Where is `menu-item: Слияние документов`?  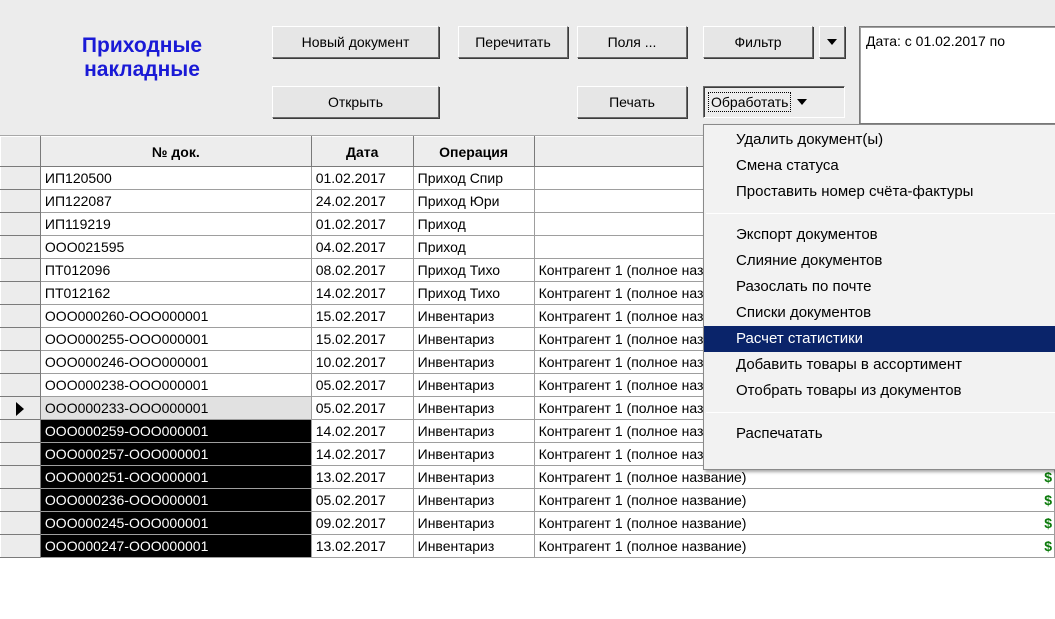
menu-item: Слияние документов is located at coordinates (879, 261).